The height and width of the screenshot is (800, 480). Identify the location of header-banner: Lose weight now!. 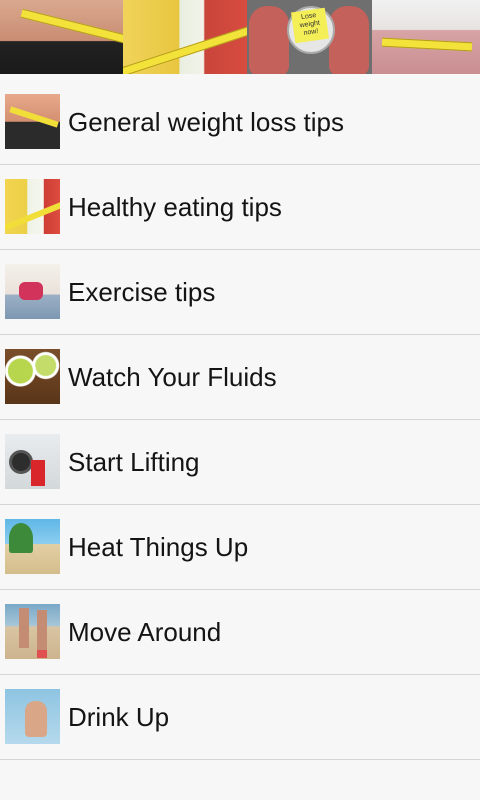
(240, 37).